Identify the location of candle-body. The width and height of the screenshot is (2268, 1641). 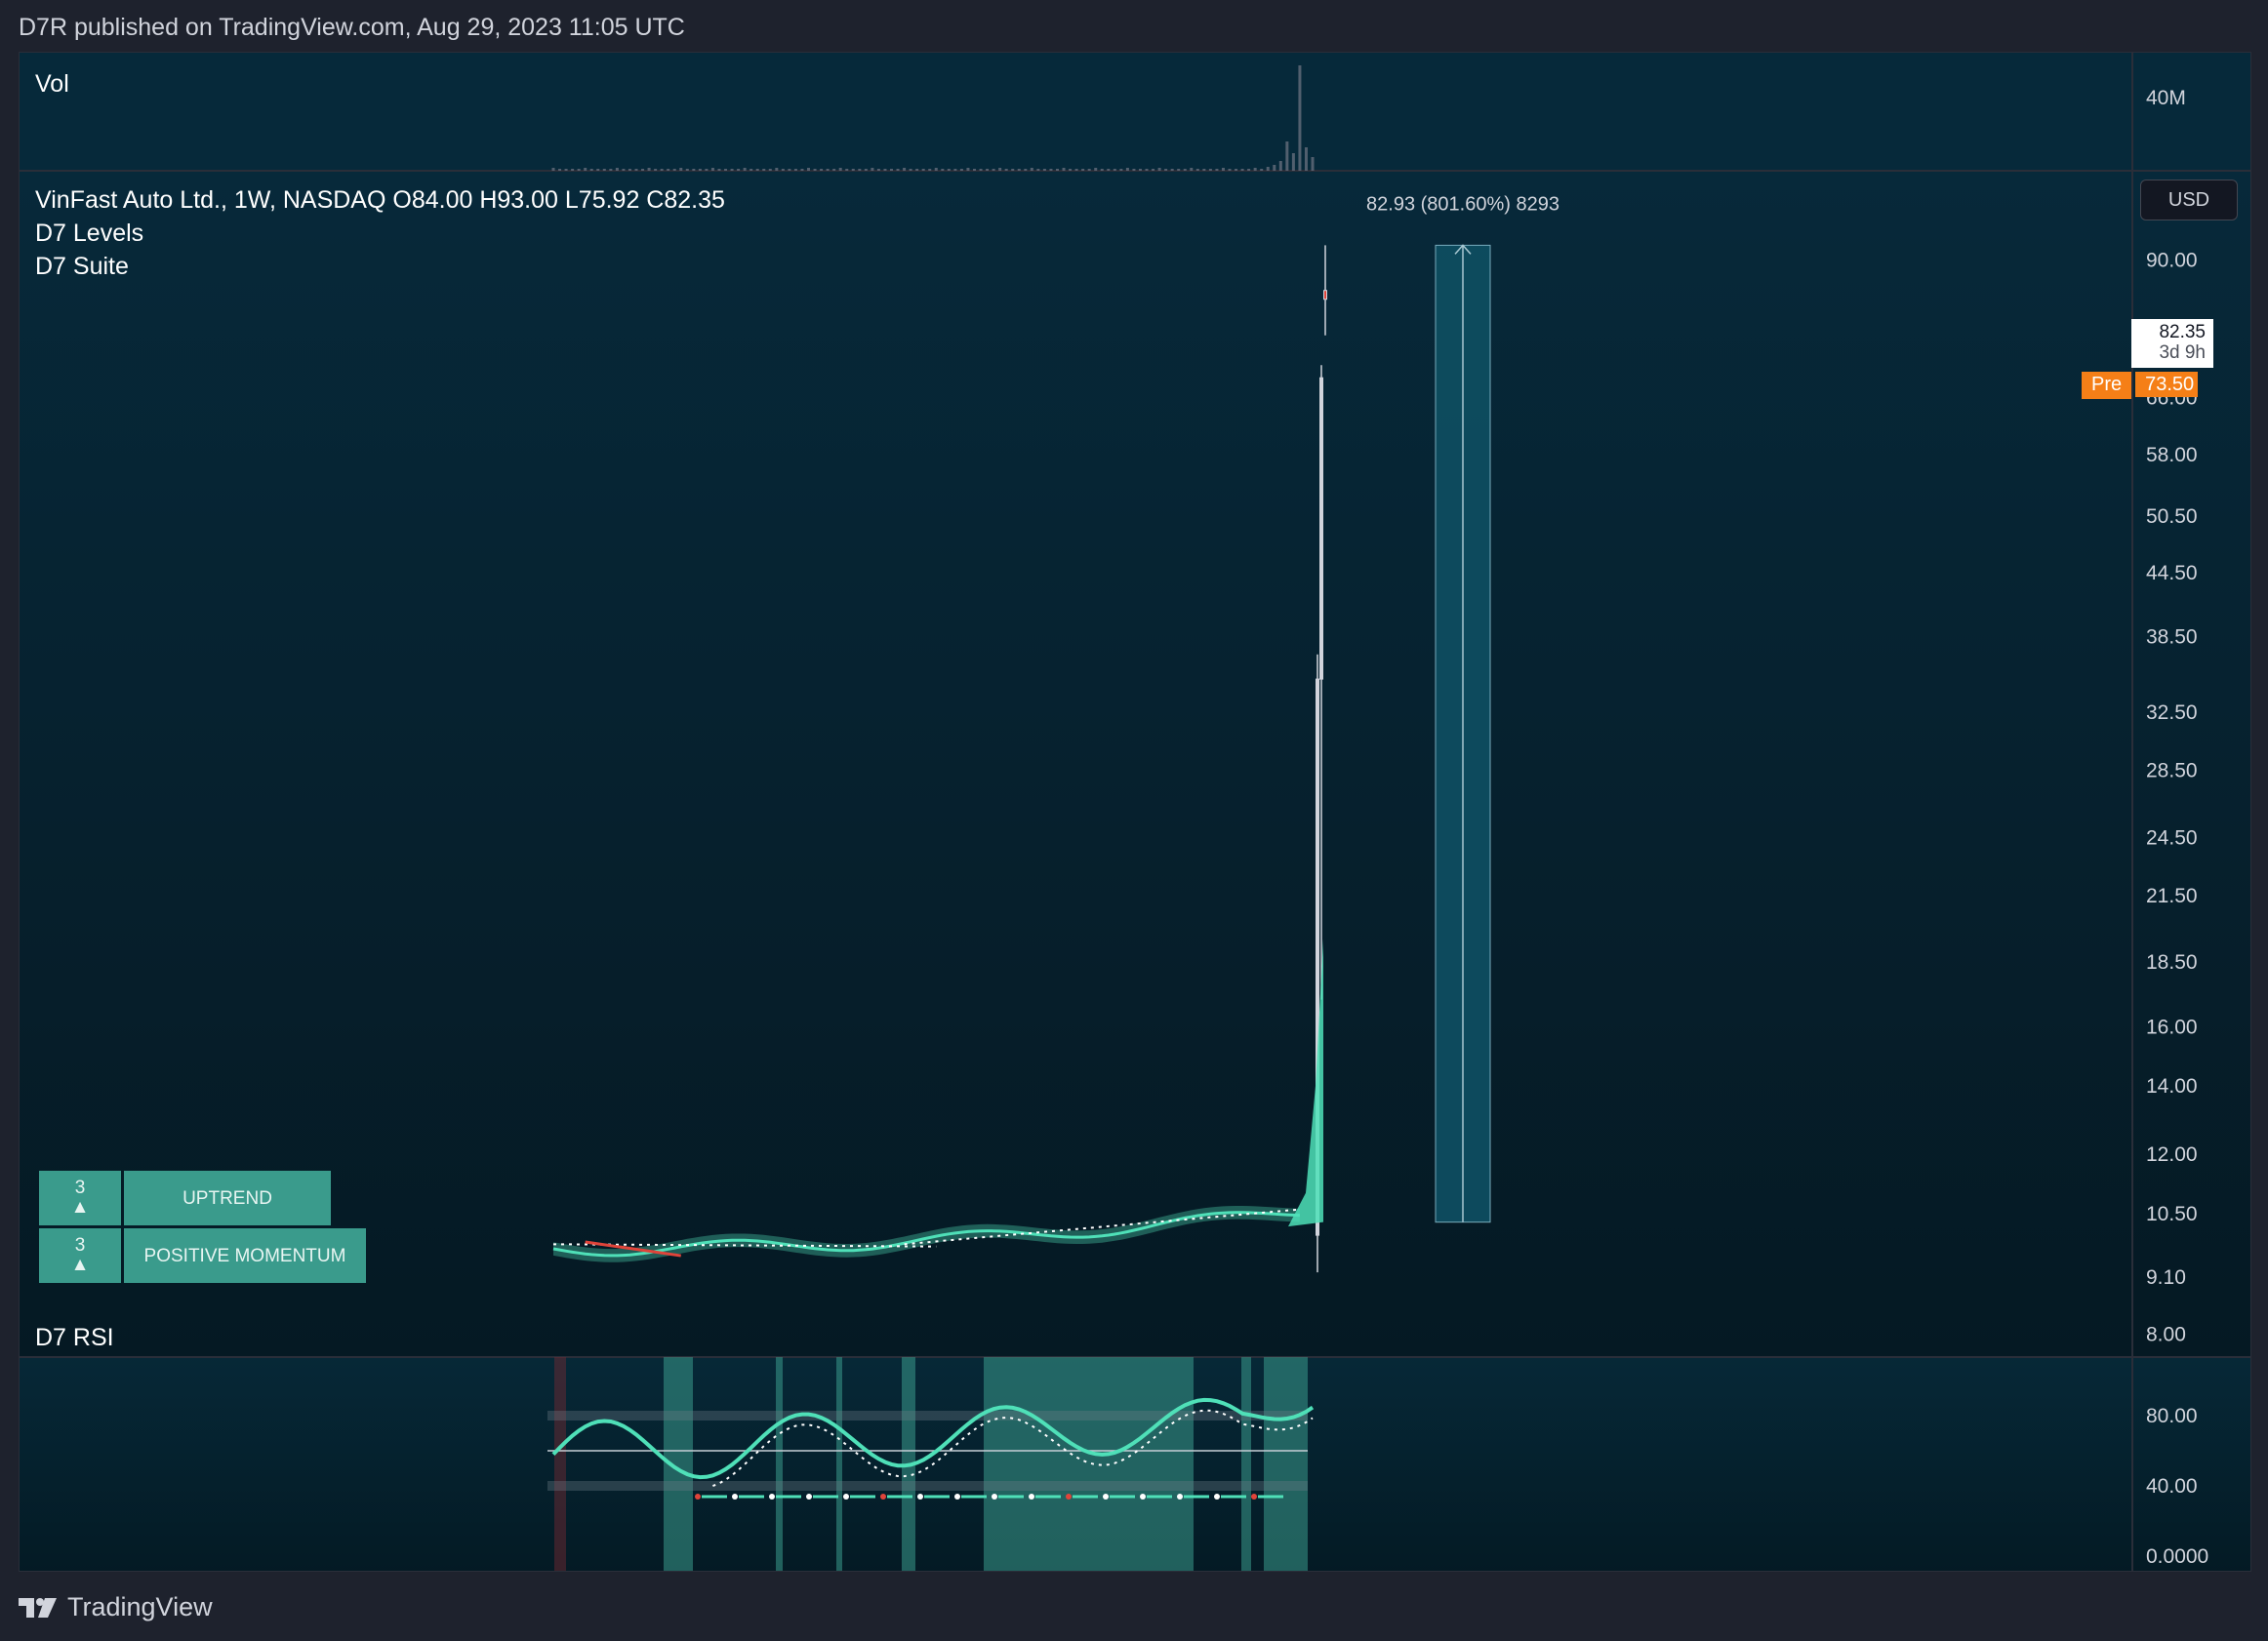
(1325, 295).